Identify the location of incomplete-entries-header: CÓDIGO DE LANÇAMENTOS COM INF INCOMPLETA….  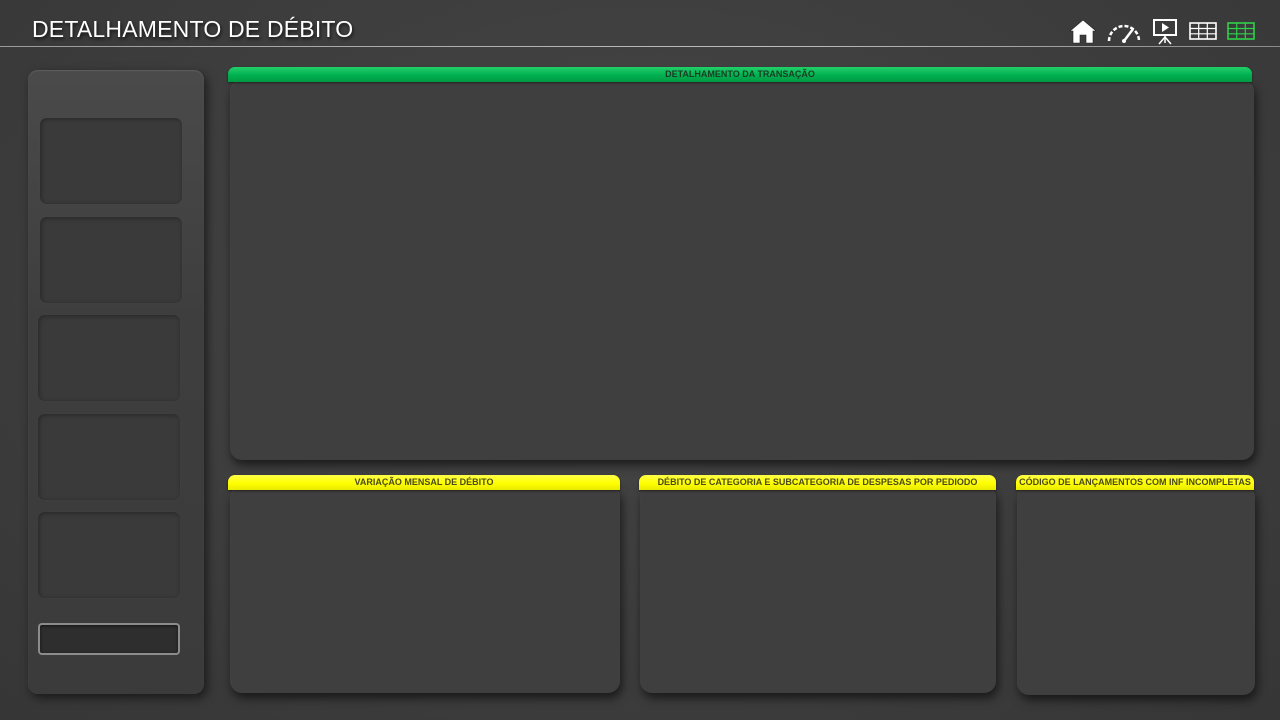
(1135, 482).